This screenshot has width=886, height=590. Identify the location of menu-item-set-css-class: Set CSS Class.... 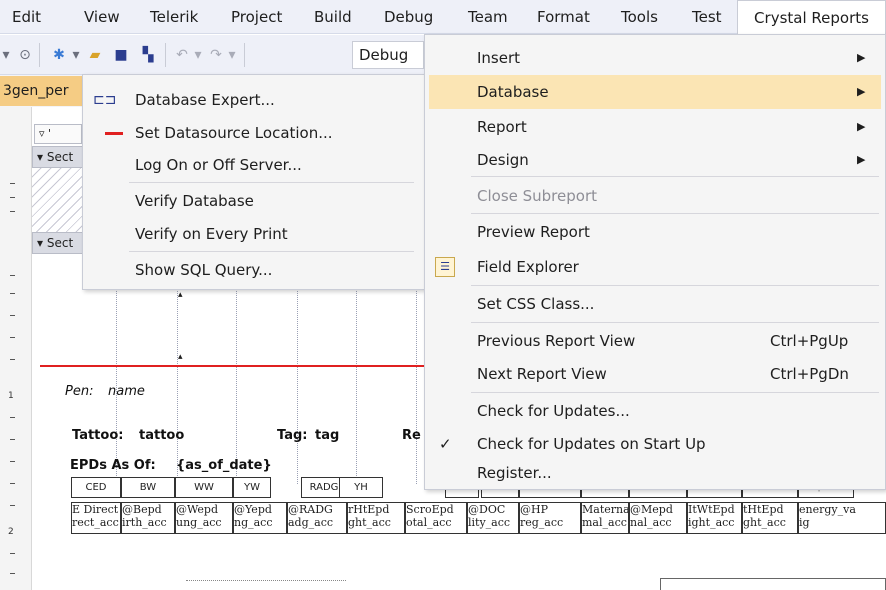
(655, 304).